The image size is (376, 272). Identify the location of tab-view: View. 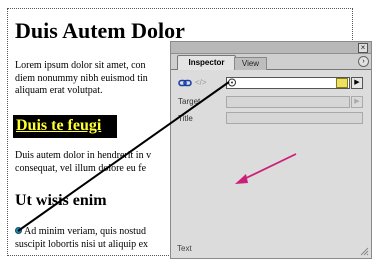
(250, 63).